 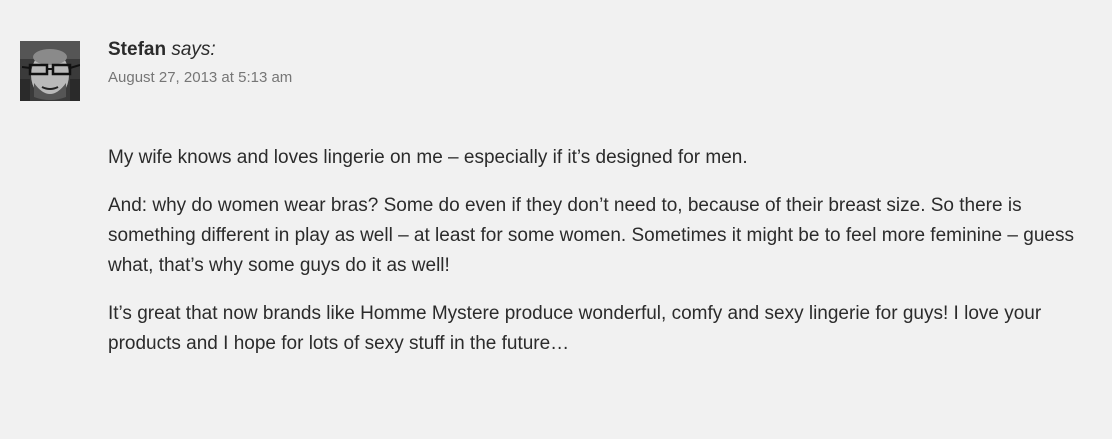 I want to click on says-label: says:, so click(x=193, y=49).